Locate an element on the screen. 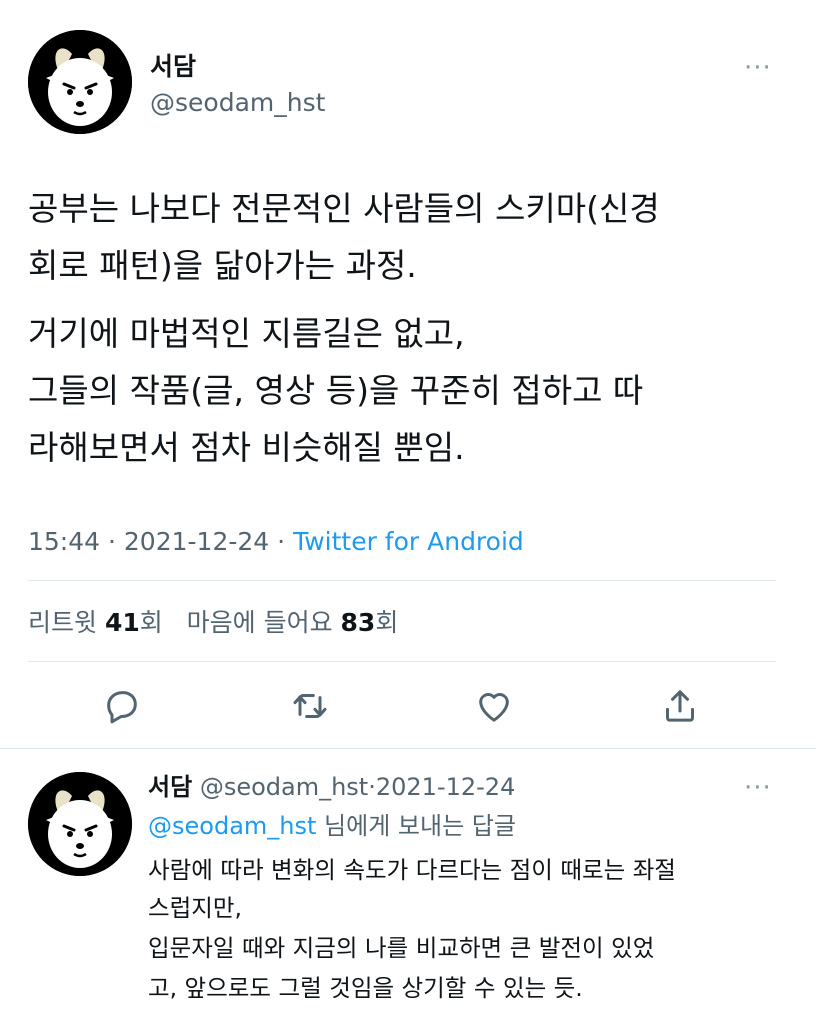  like-count: 83 is located at coordinates (358, 622).